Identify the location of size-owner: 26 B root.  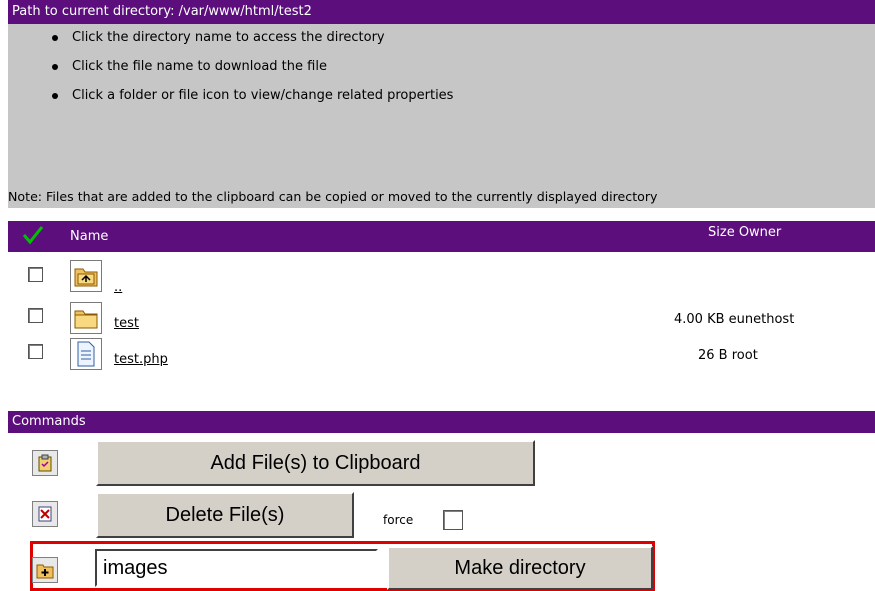
(728, 355).